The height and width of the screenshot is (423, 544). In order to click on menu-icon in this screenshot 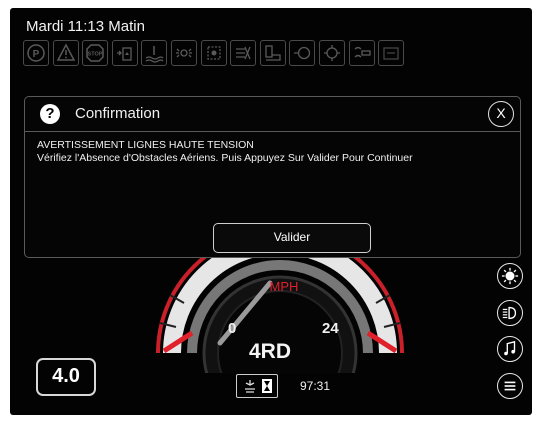, I will do `click(510, 386)`.